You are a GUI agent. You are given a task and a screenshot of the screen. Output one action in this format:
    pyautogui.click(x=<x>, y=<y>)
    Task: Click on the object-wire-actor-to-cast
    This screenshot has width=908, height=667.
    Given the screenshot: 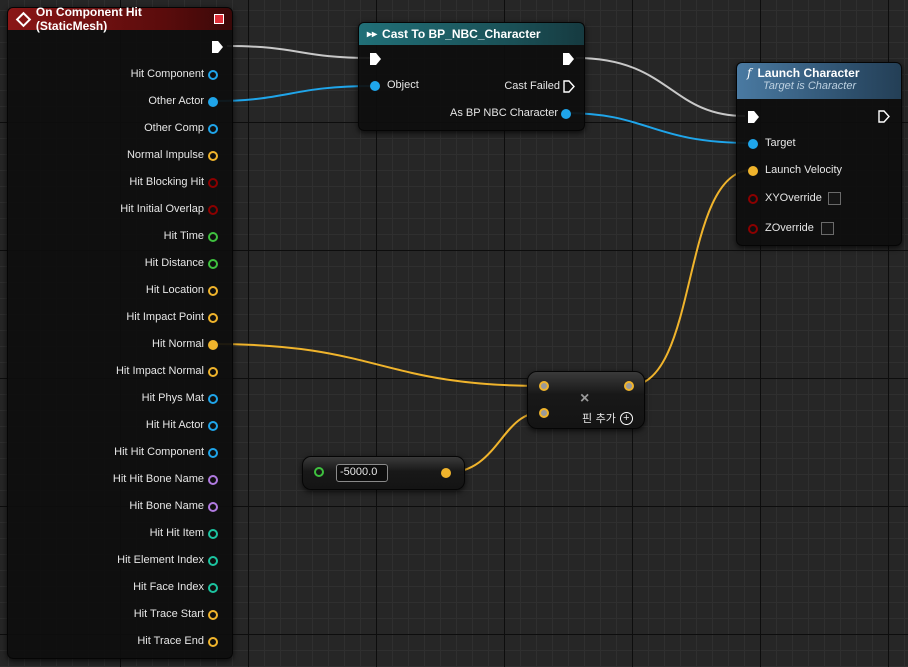 What is the action you would take?
    pyautogui.click(x=293, y=93)
    